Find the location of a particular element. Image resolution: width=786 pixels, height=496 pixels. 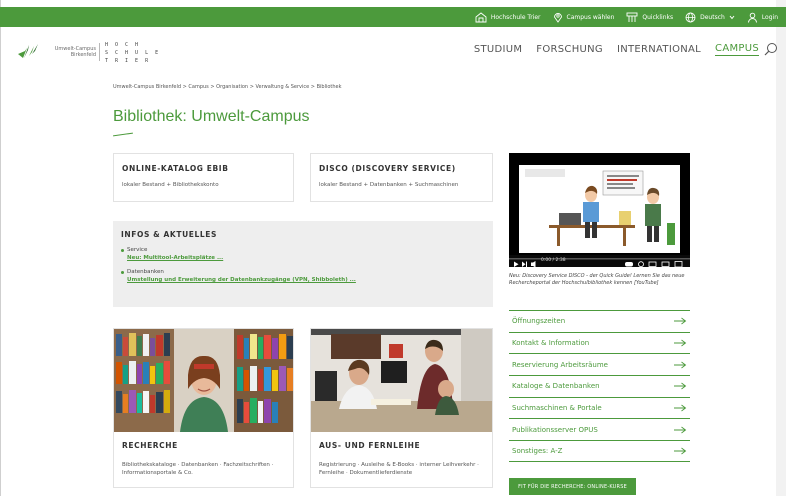

card-title: ONLINE-KATALOG EBIB is located at coordinates (175, 168).